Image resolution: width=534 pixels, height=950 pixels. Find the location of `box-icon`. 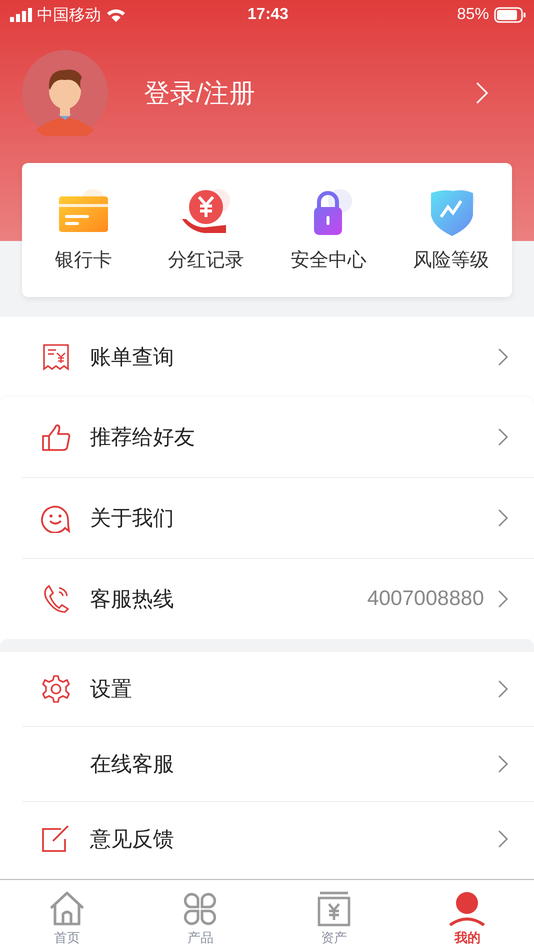

box-icon is located at coordinates (334, 909).